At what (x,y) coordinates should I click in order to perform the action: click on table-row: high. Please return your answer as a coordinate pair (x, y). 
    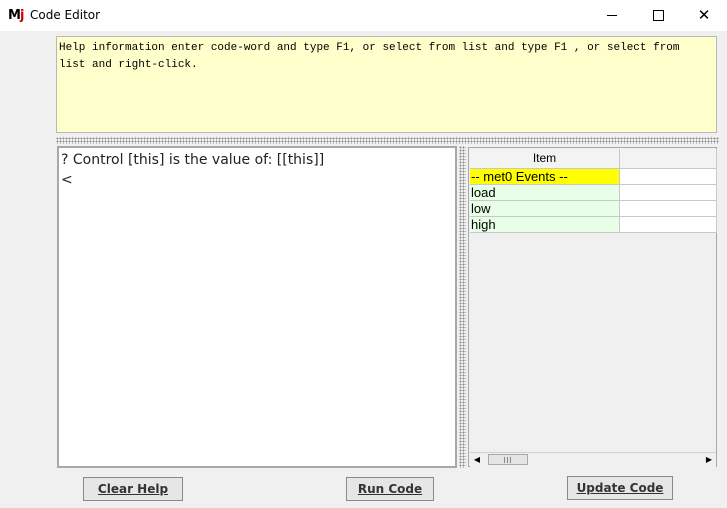
    Looking at the image, I should click on (593, 225).